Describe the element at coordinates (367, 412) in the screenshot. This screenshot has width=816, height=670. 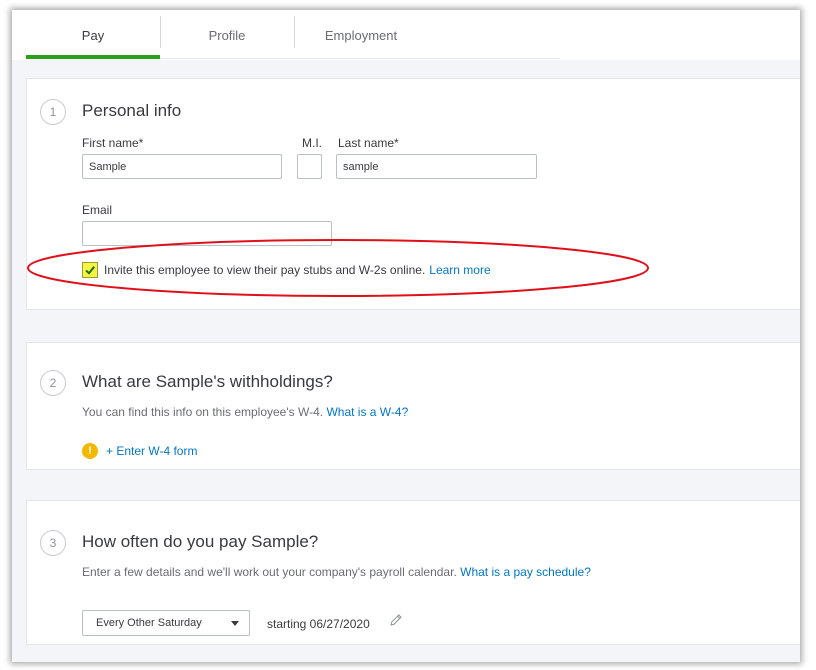
I see `what-is-w4-link: What is a W-4?` at that location.